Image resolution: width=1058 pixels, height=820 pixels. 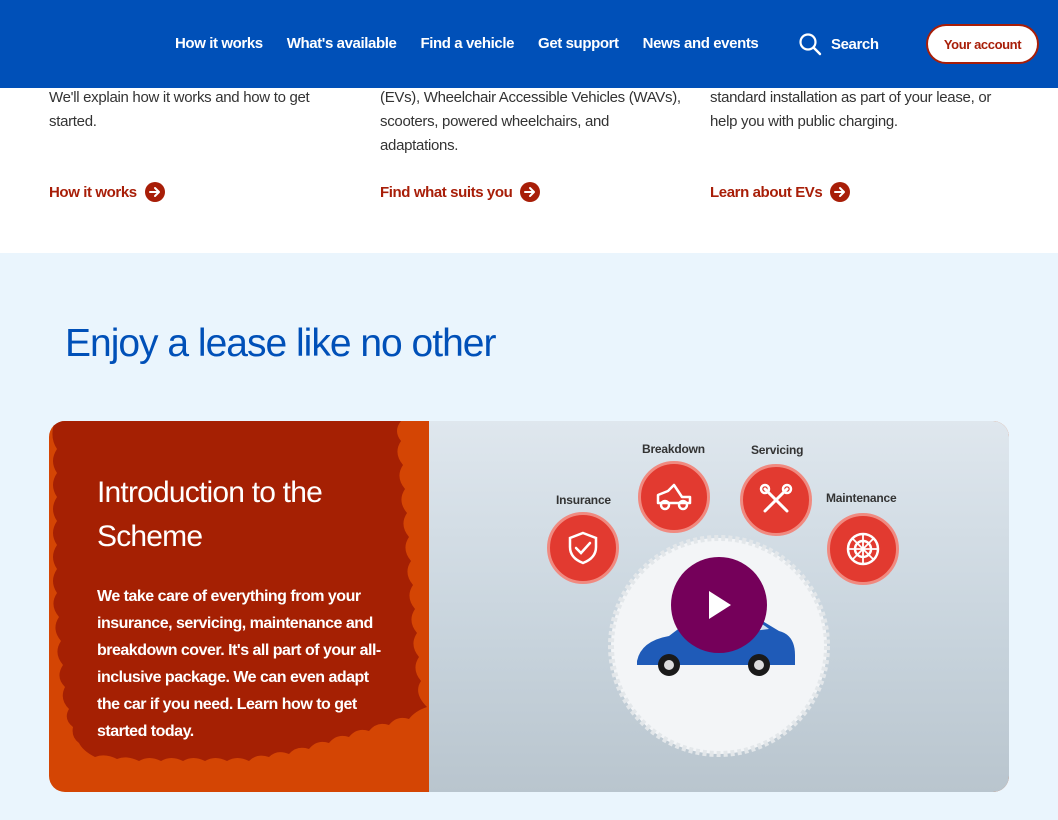 I want to click on link-label: Learn about EVs, so click(x=766, y=192).